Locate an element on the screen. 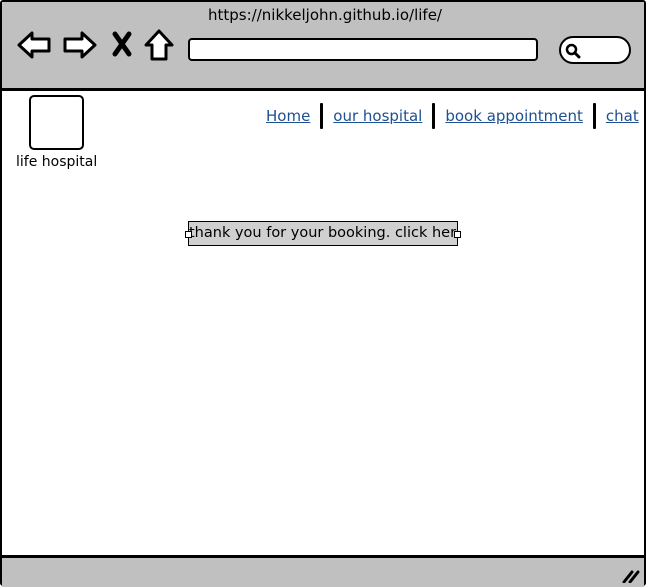 This screenshot has width=646, height=587. back-arrow-icon is located at coordinates (34, 45).